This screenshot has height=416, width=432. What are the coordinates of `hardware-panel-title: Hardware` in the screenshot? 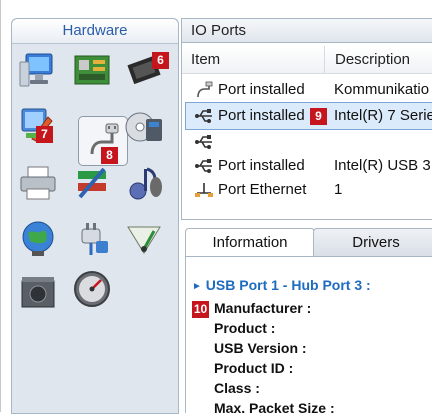 It's located at (95, 31).